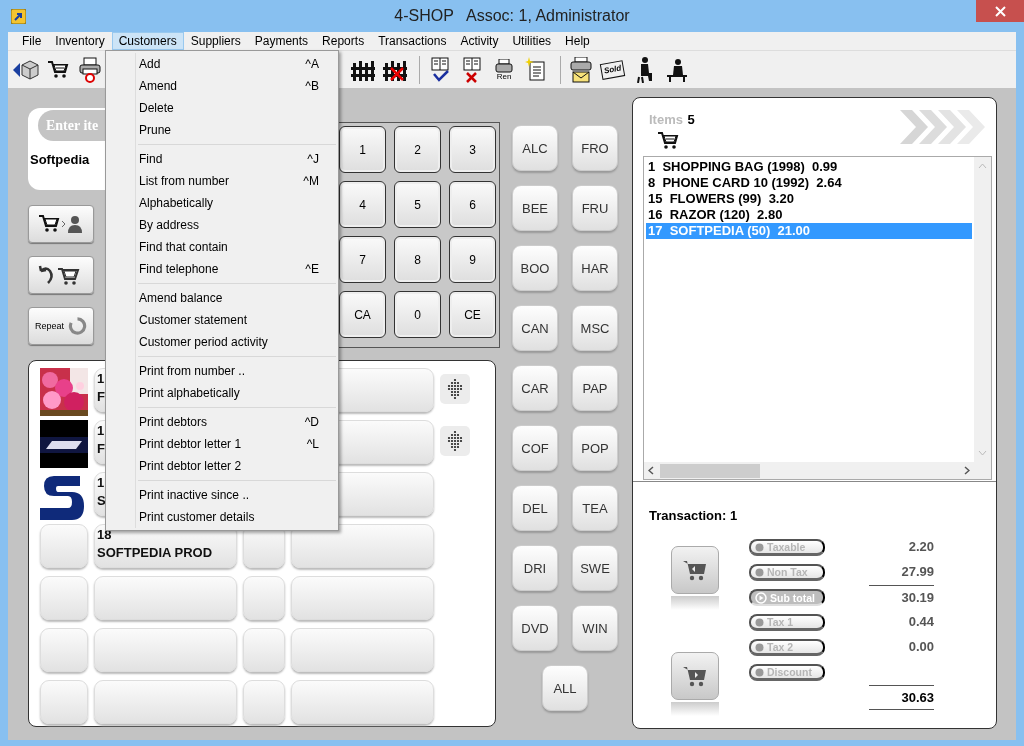  Describe the element at coordinates (362, 149) in the screenshot. I see `keypad-key: 1` at that location.